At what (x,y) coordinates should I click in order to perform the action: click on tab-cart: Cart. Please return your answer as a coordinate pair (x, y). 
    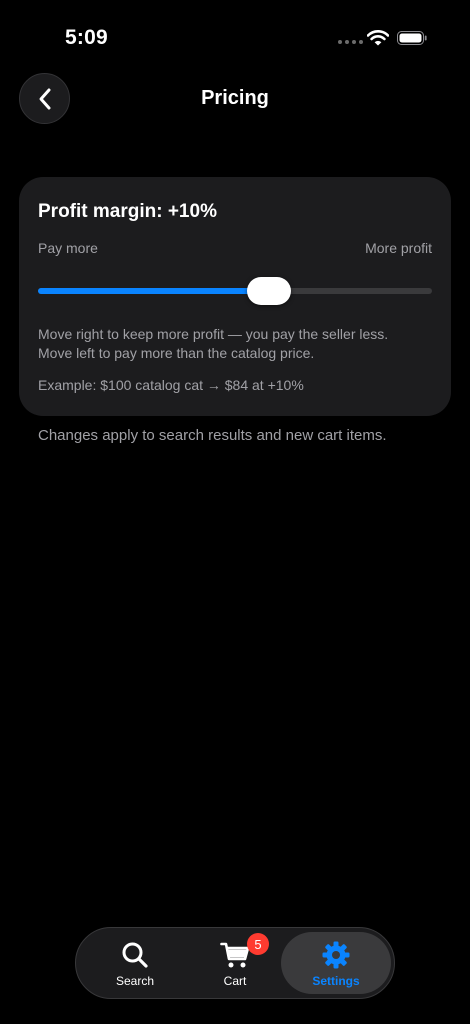
    Looking at the image, I should click on (235, 963).